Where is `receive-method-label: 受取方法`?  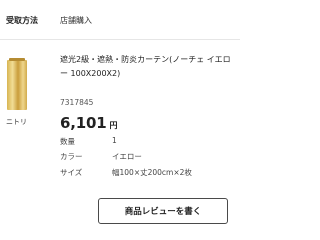 receive-method-label: 受取方法 is located at coordinates (22, 20).